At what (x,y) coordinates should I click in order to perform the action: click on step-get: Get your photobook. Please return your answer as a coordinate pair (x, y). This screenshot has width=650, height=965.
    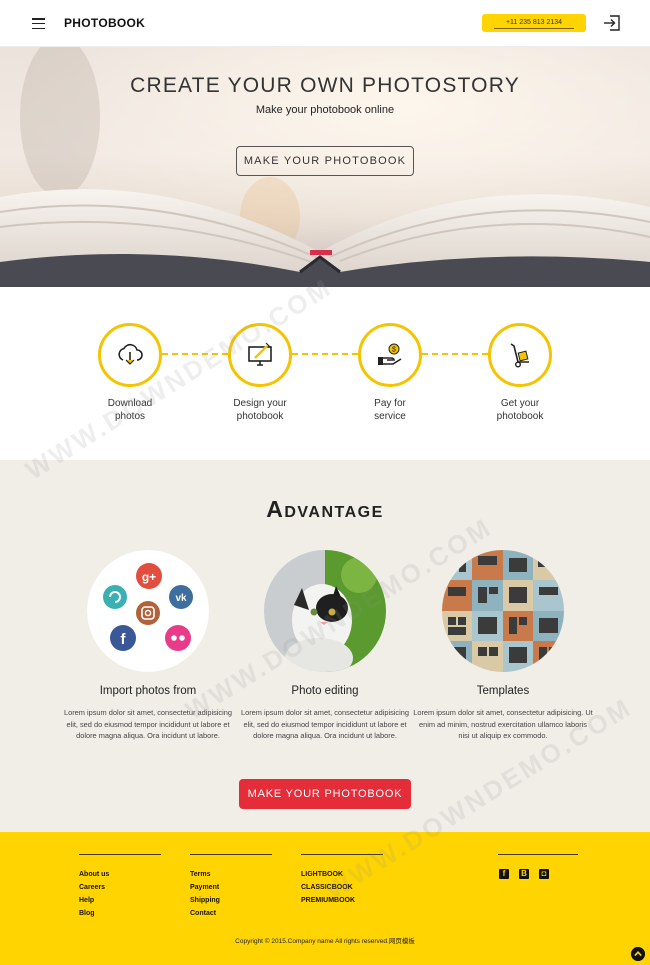
    Looking at the image, I should click on (520, 372).